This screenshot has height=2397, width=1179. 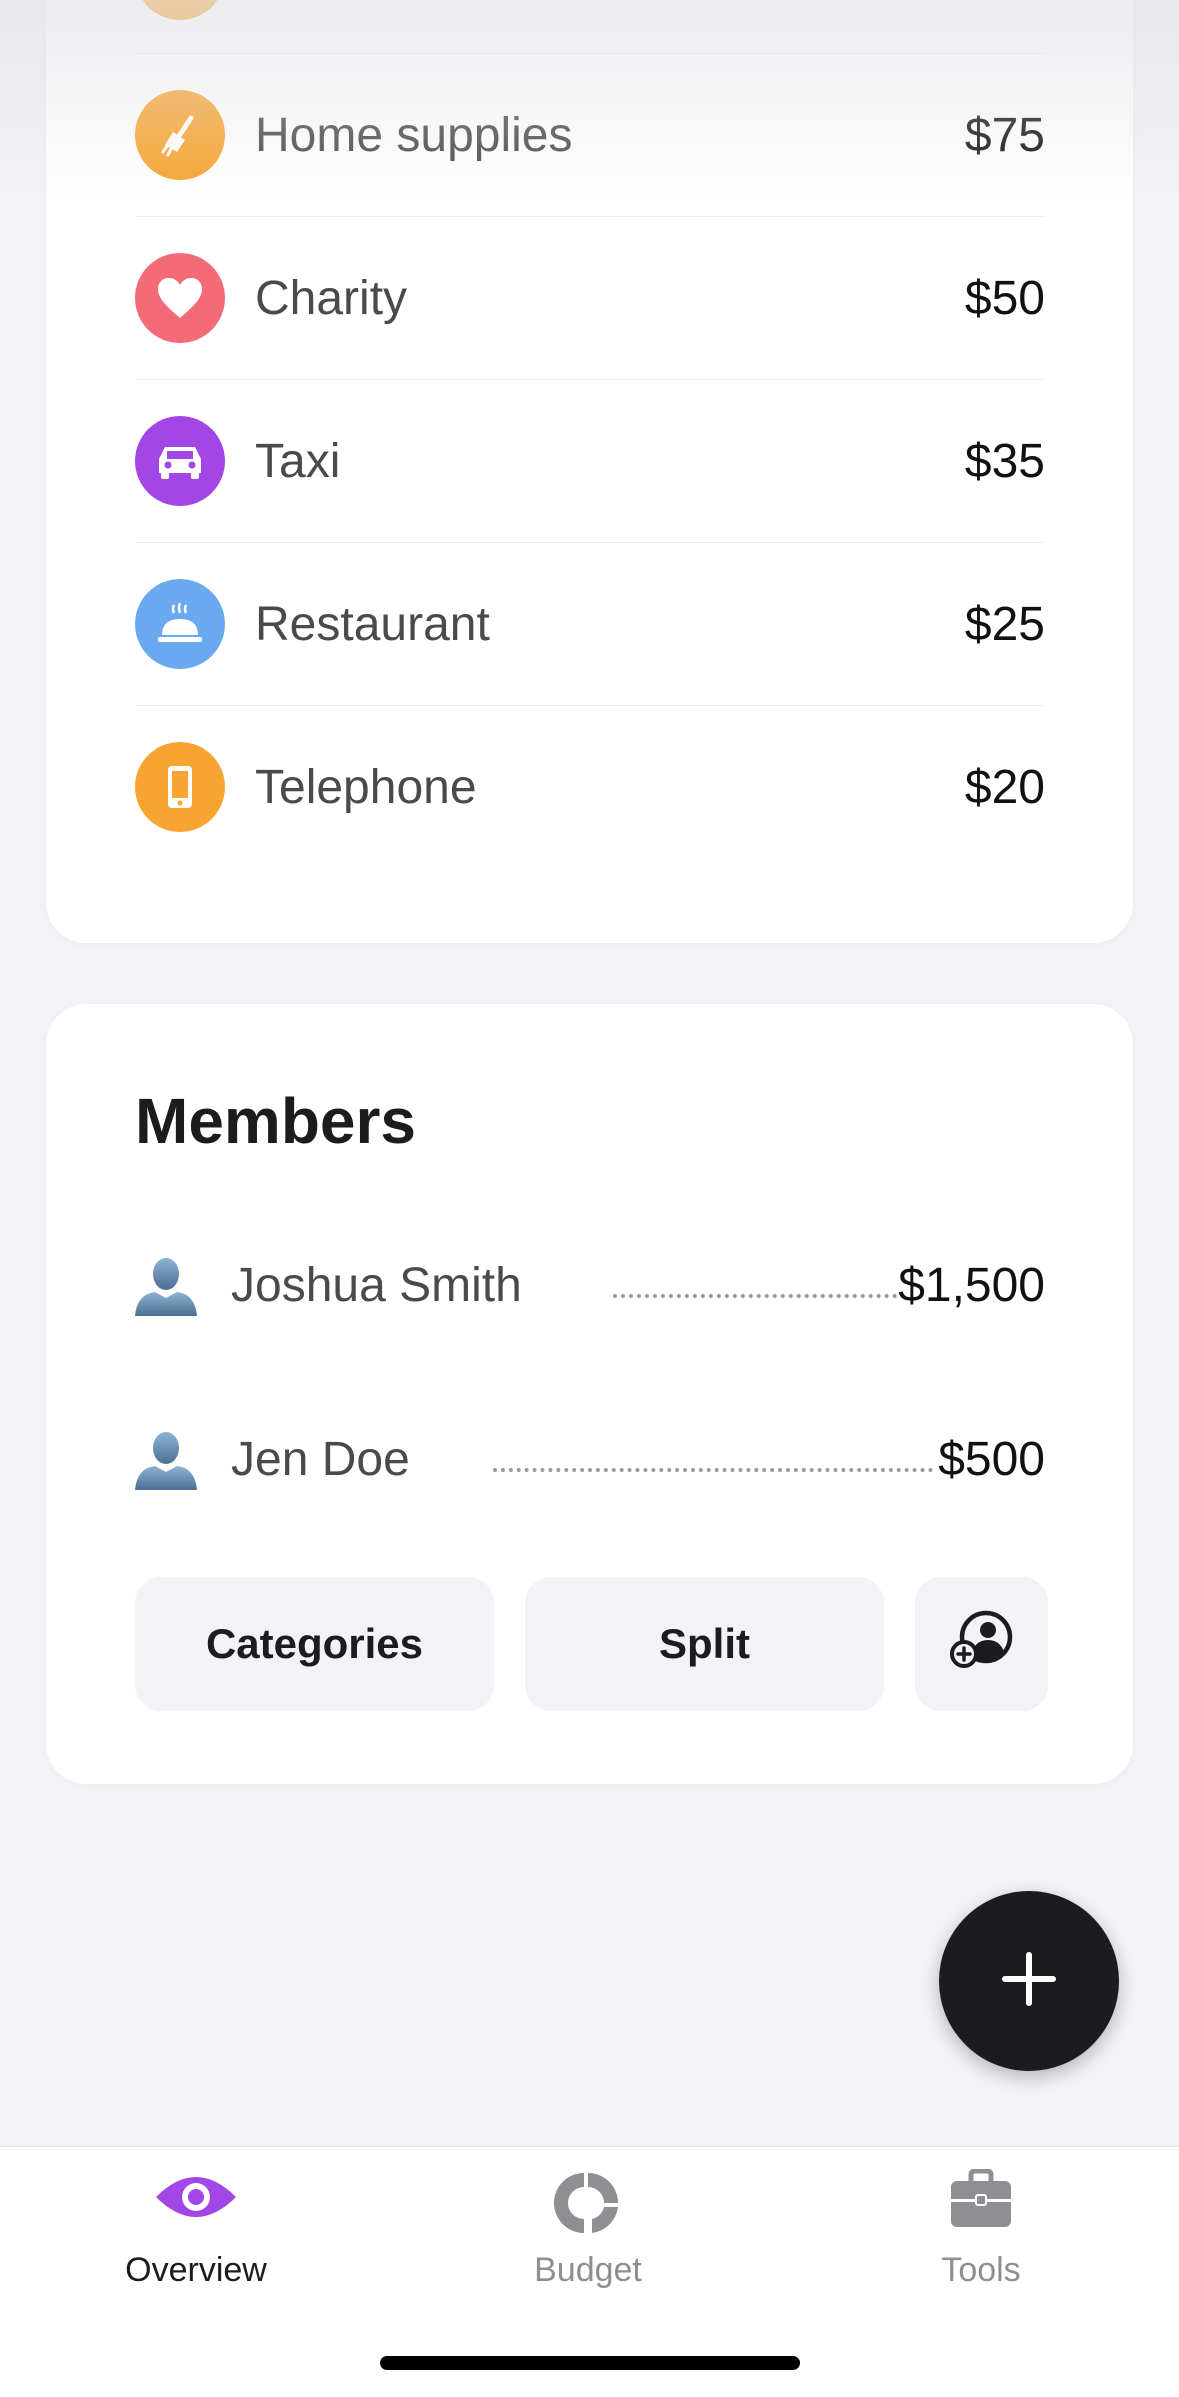 What do you see at coordinates (376, 1285) in the screenshot?
I see `member-name: Joshua Smith` at bounding box center [376, 1285].